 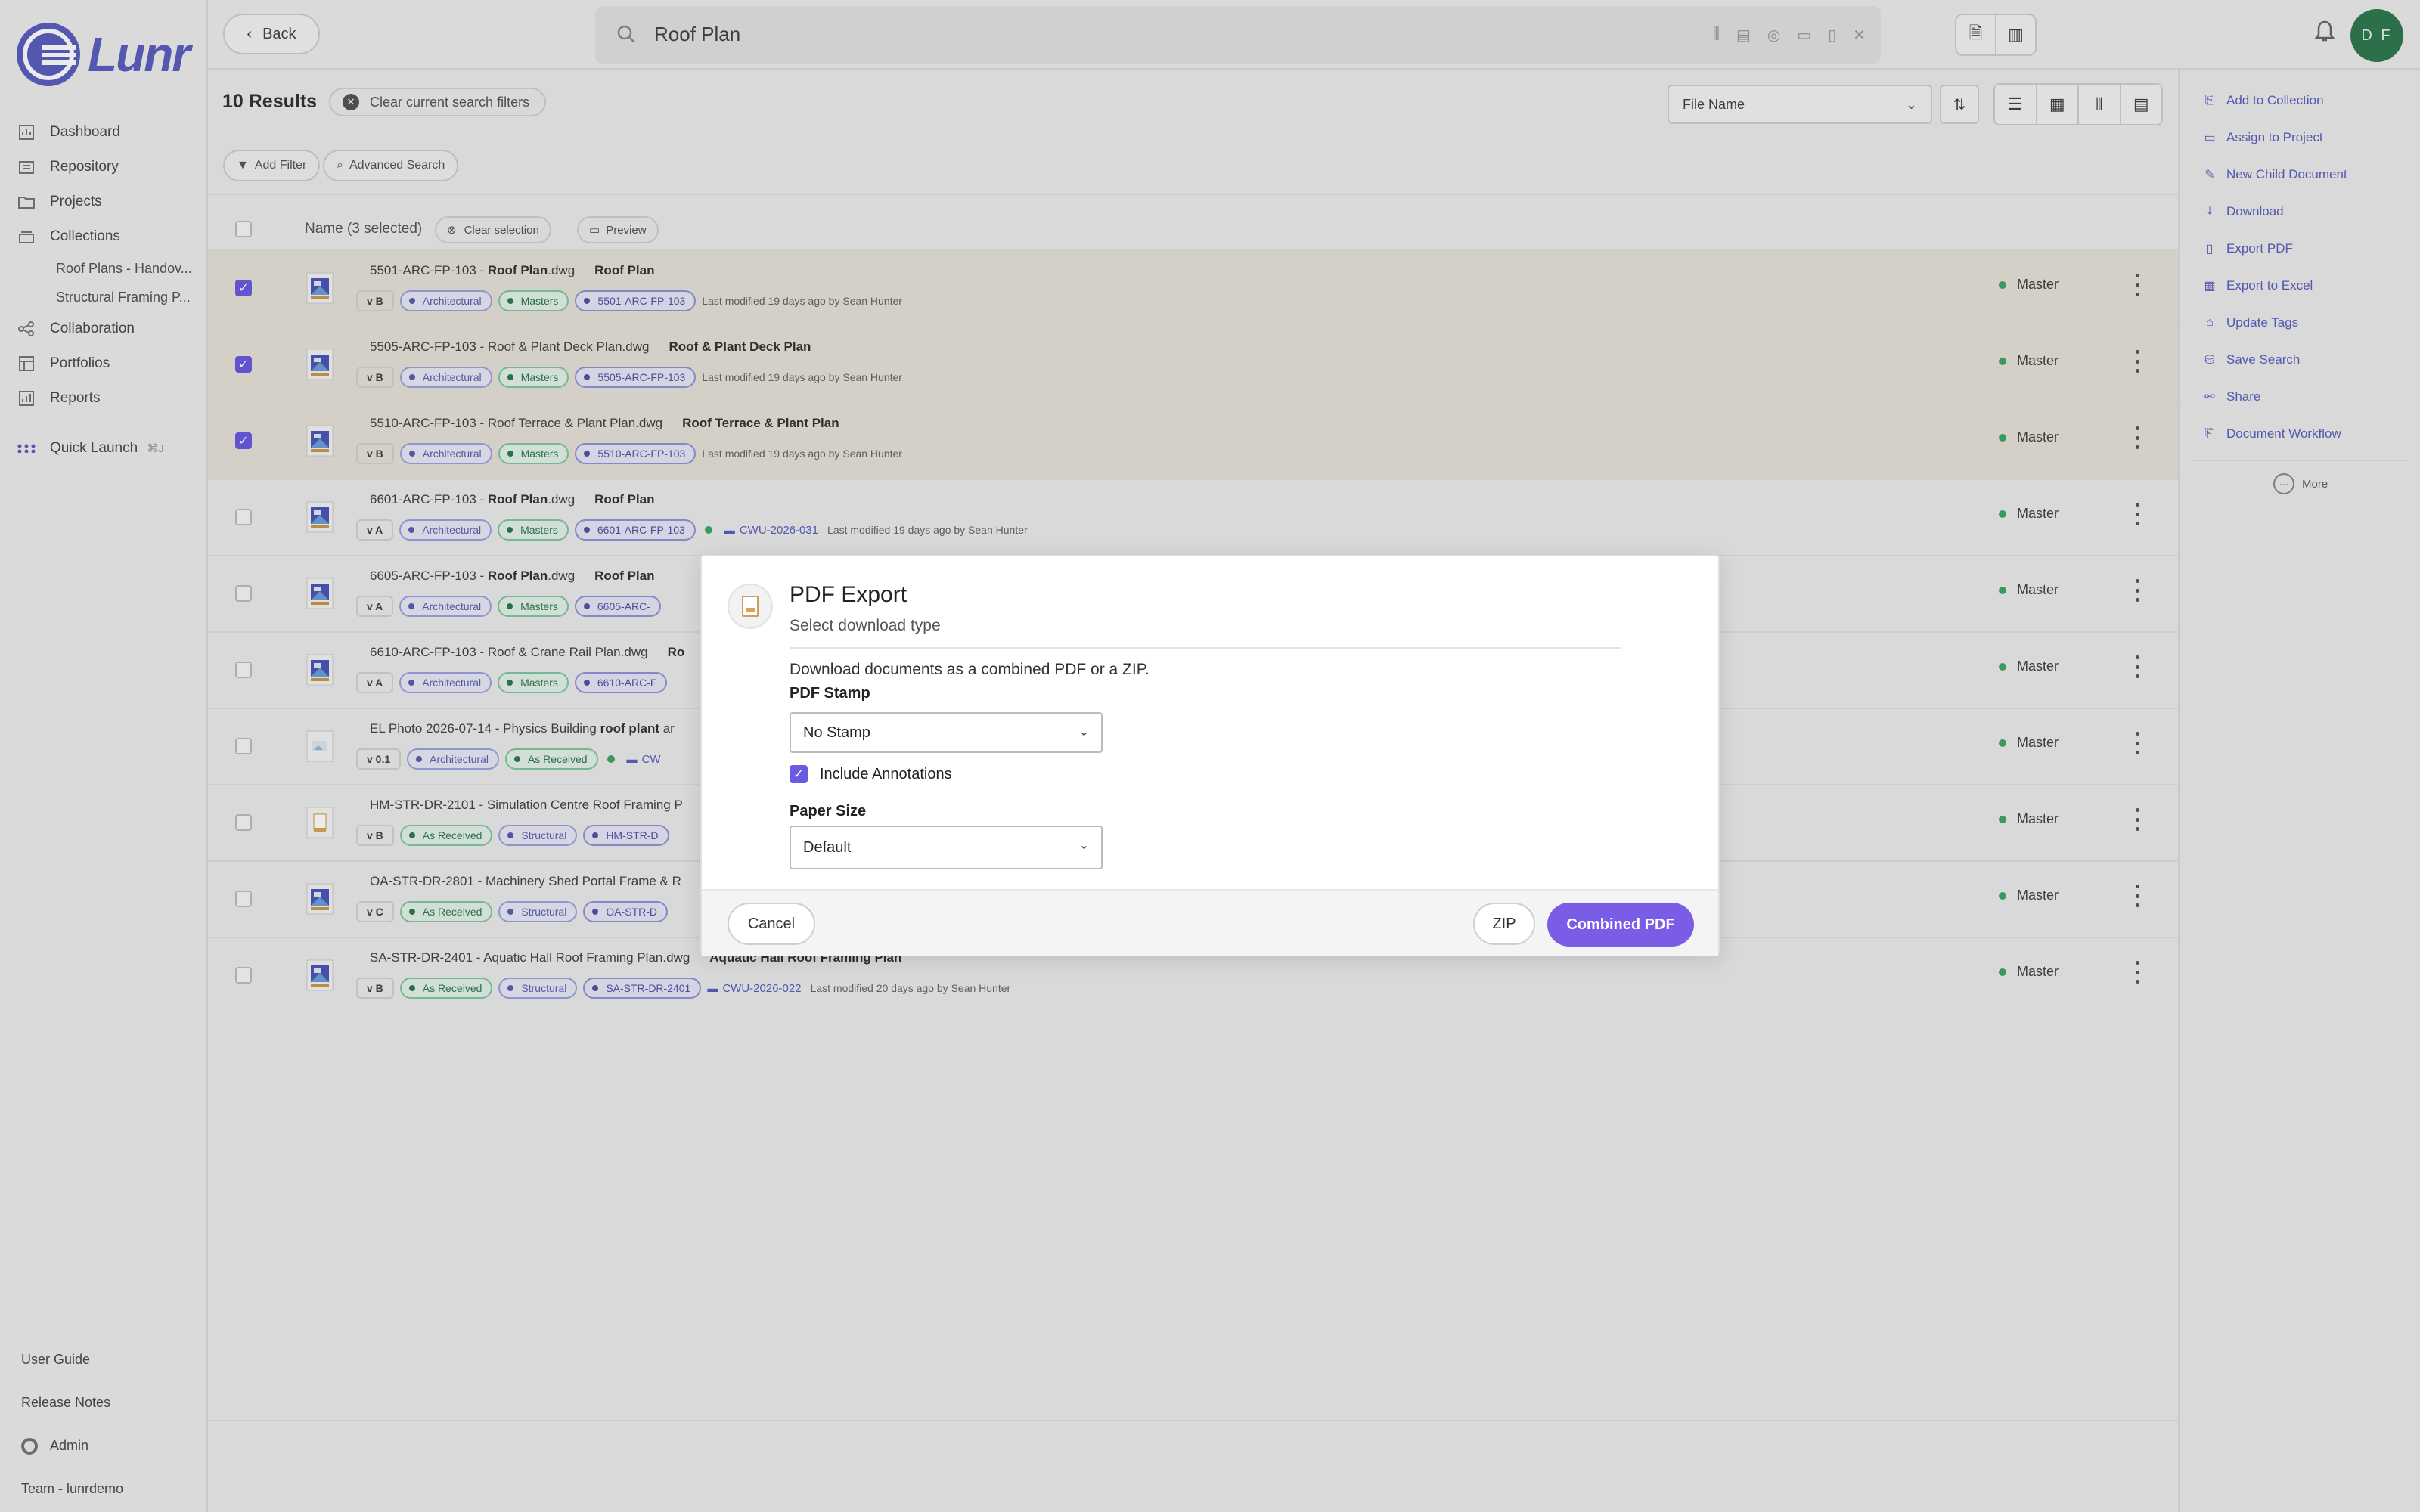 I want to click on app-logo: Lunr, so click(x=104, y=54).